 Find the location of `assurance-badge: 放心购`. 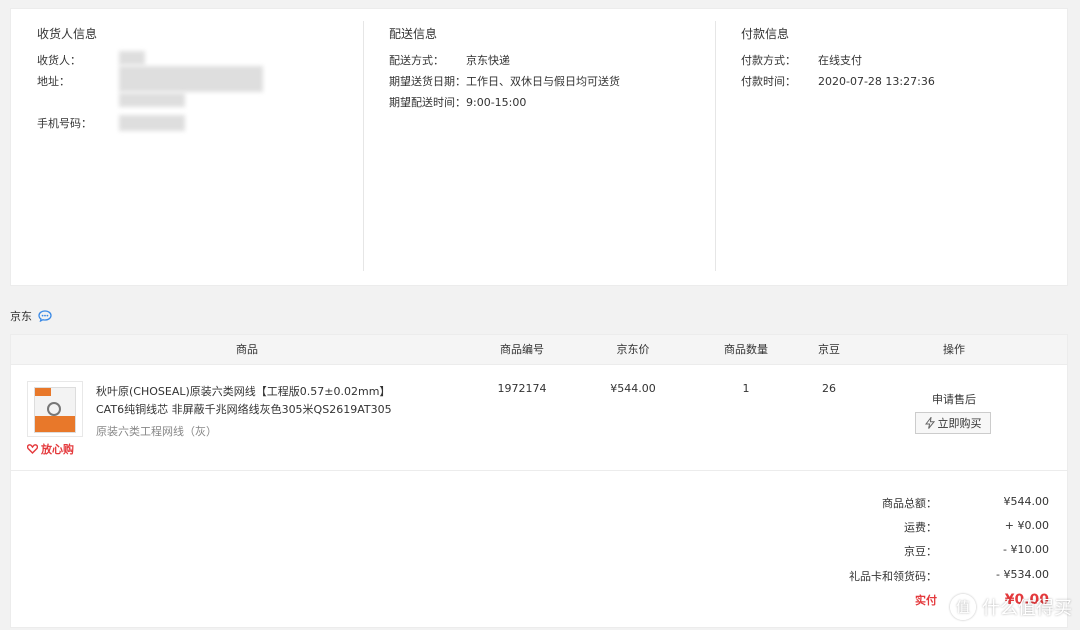

assurance-badge: 放心购 is located at coordinates (50, 449).